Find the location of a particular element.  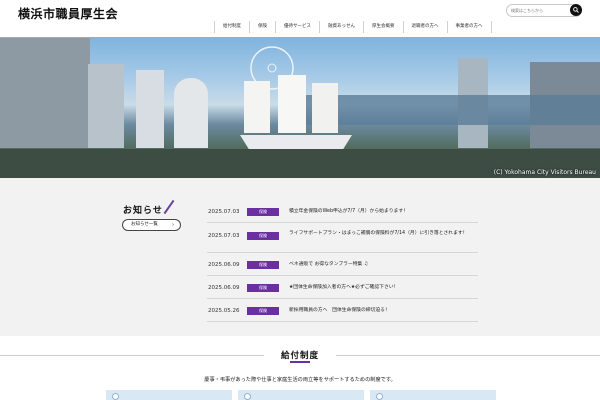

nav-item-yutai: 優待サービス is located at coordinates (297, 27).